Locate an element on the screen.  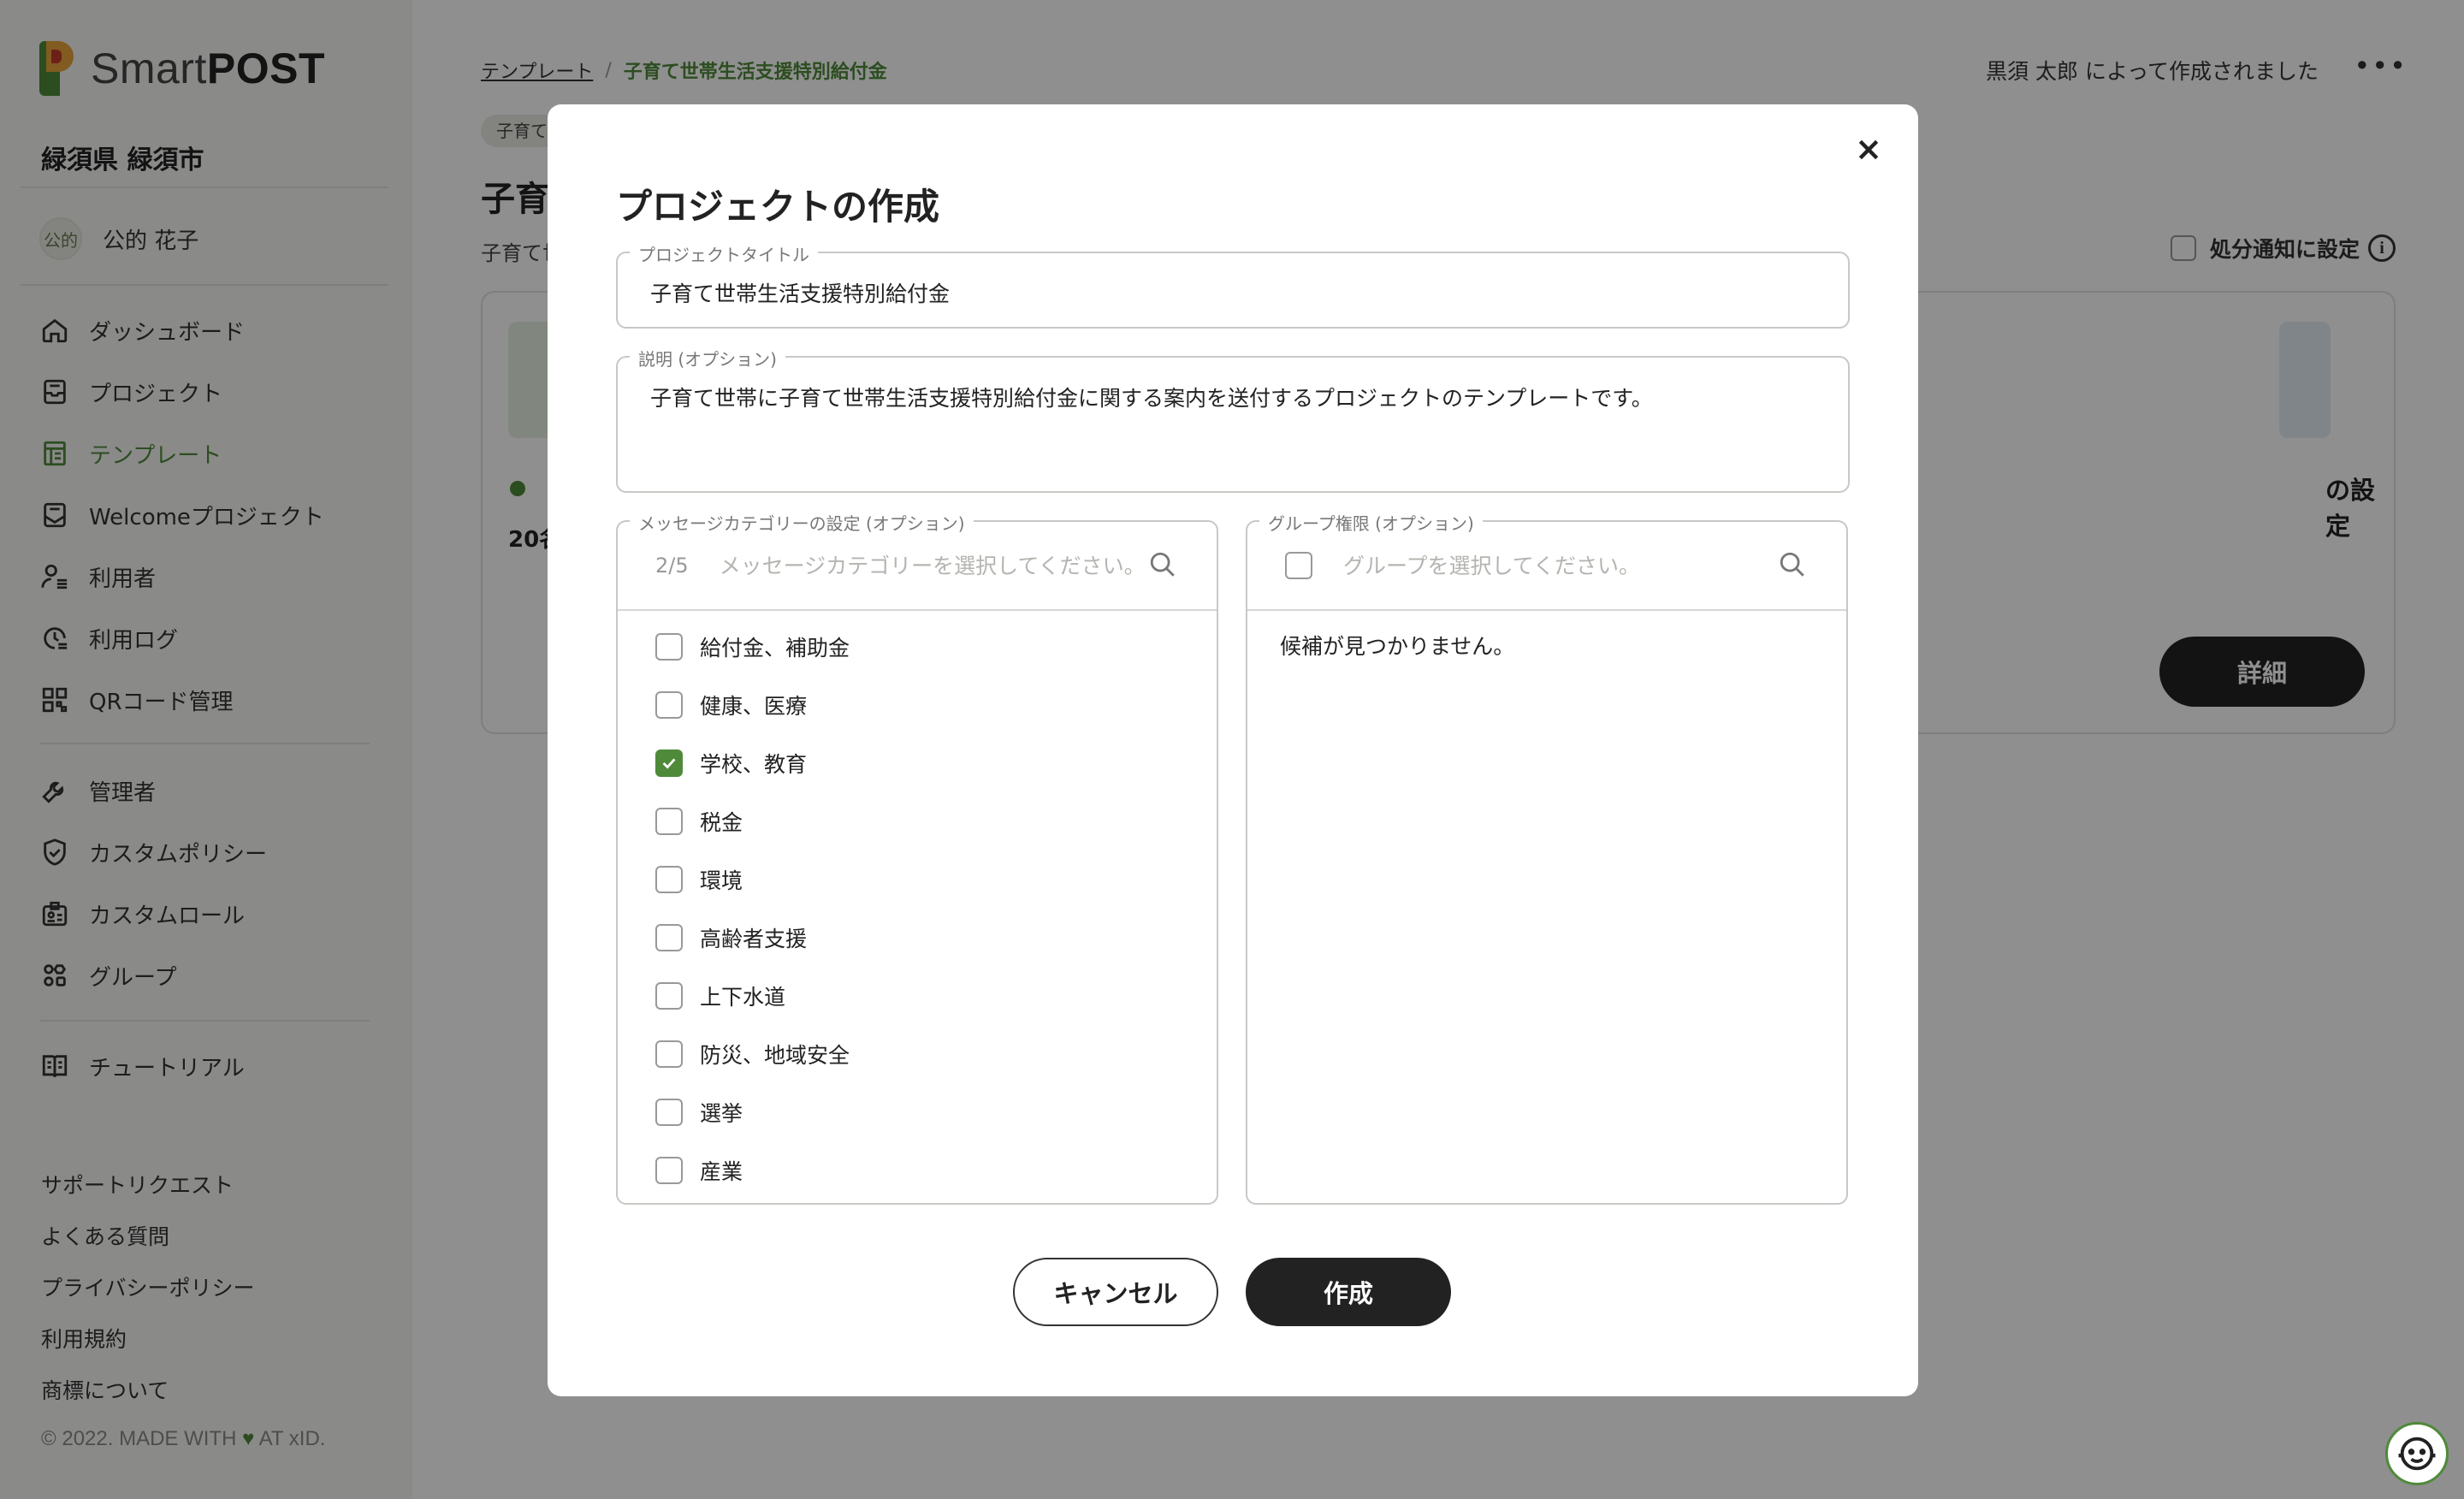
category-option: 上下水道 is located at coordinates (720, 996).